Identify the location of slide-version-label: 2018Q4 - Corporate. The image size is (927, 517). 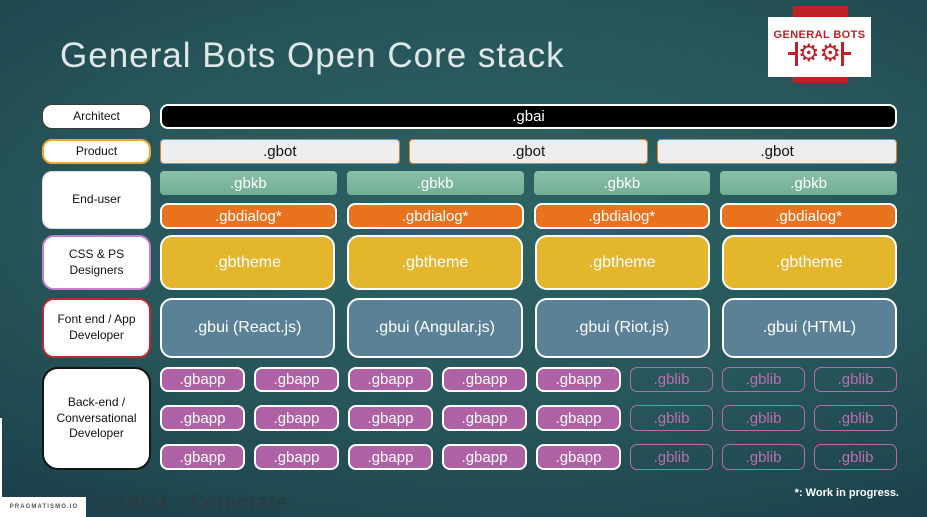
(190, 503).